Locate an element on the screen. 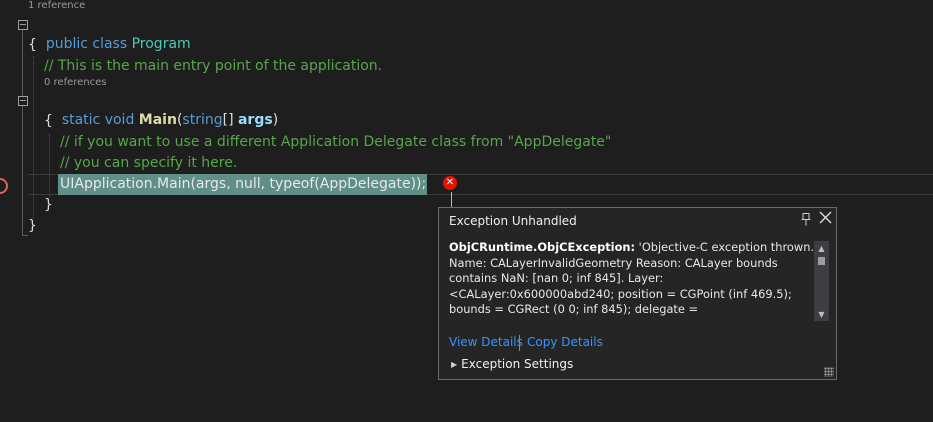  exception-type: ObjCRuntime.ObjCException: is located at coordinates (542, 247).